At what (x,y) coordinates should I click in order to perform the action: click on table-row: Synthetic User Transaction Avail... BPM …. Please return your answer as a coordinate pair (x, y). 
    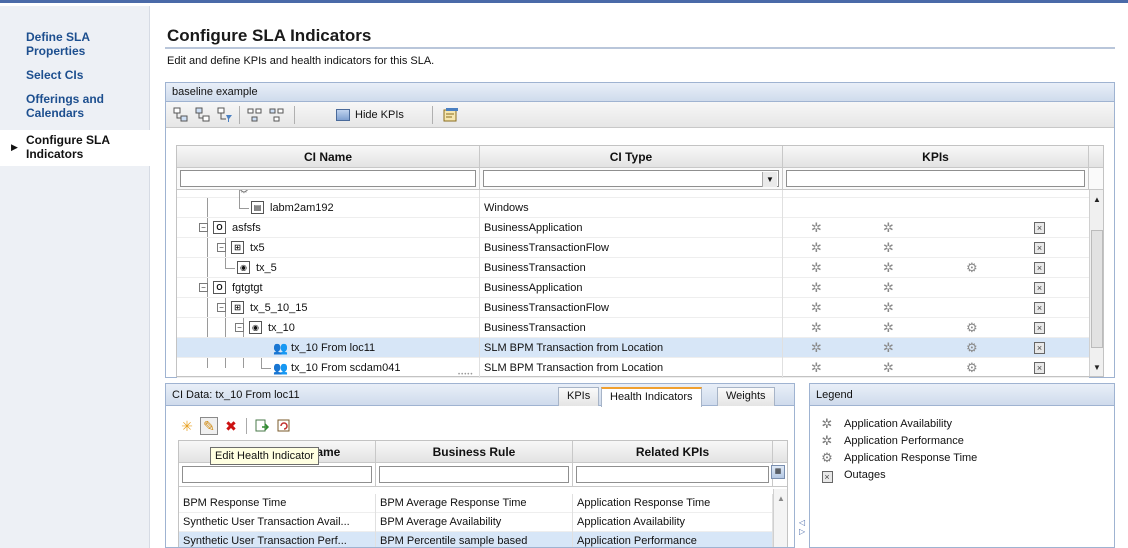
    Looking at the image, I should click on (476, 522).